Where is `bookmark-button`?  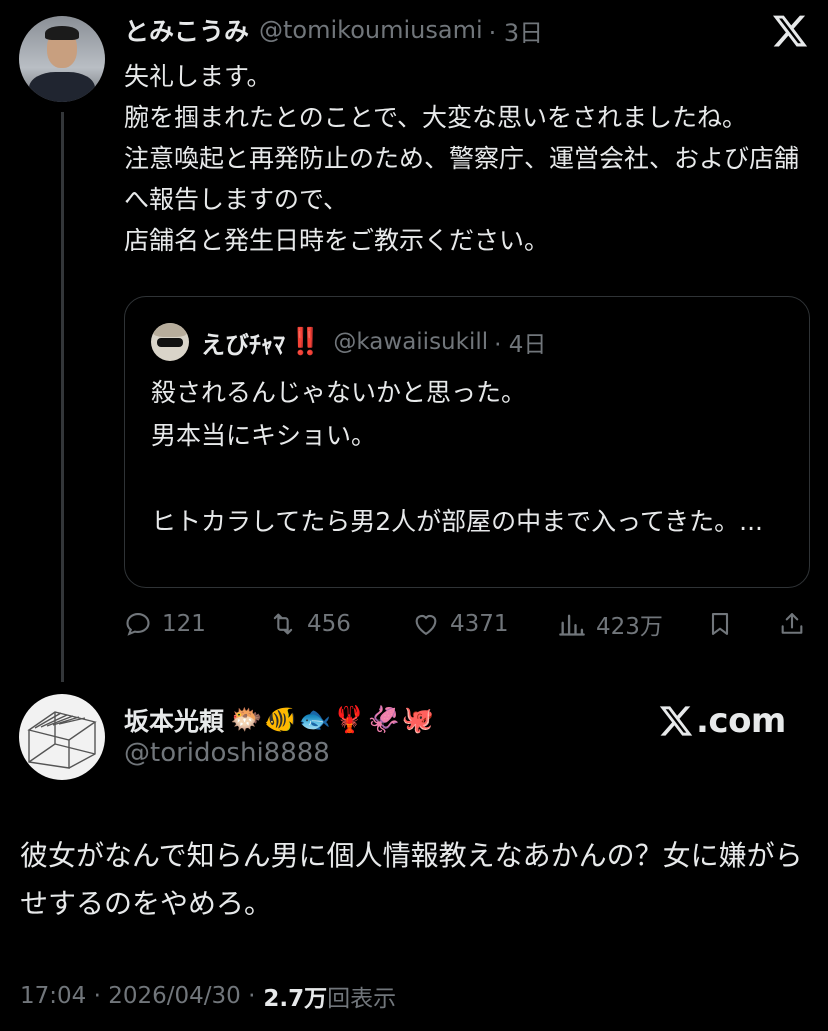 bookmark-button is located at coordinates (720, 624).